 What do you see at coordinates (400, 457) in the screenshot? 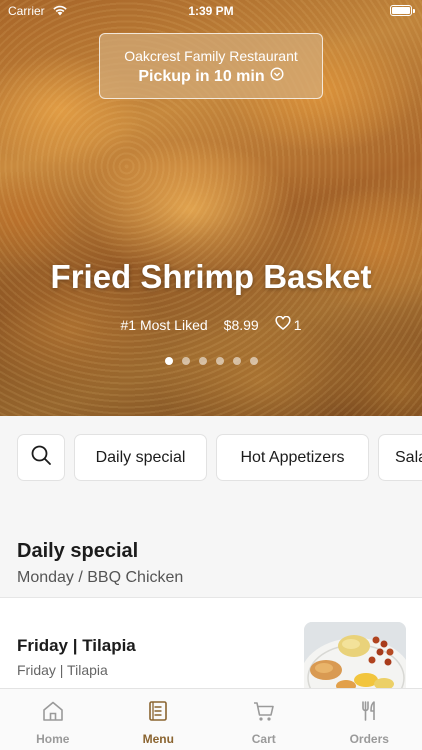
I see `chip-salads: Sala` at bounding box center [400, 457].